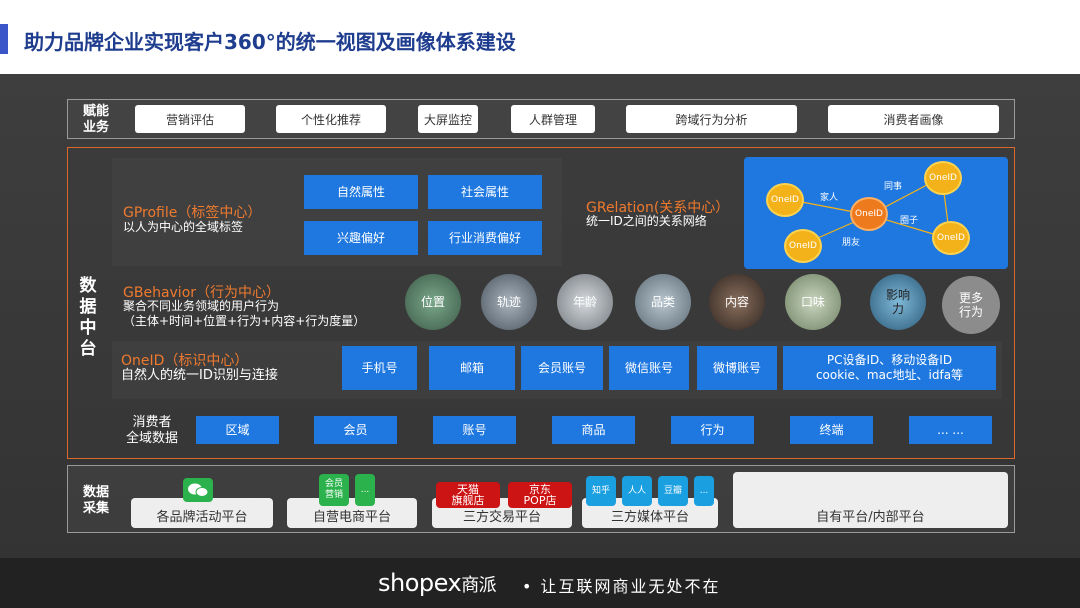  What do you see at coordinates (190, 119) in the screenshot?
I see `enable-item-marketing-eval: 营销评估` at bounding box center [190, 119].